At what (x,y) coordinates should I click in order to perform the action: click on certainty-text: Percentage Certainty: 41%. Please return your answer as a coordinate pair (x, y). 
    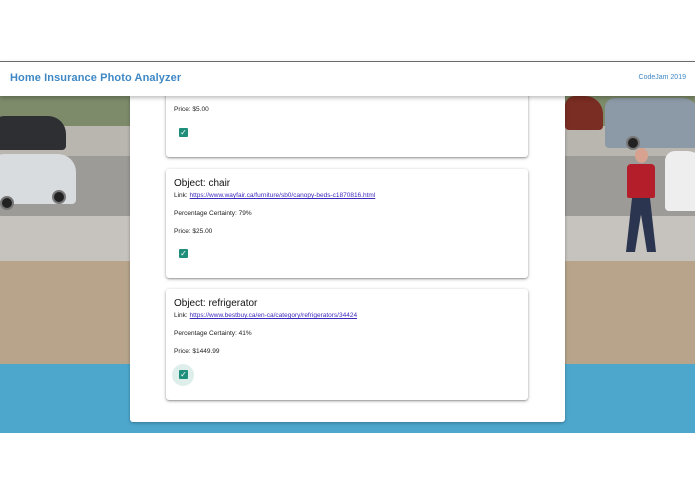
    Looking at the image, I should click on (213, 333).